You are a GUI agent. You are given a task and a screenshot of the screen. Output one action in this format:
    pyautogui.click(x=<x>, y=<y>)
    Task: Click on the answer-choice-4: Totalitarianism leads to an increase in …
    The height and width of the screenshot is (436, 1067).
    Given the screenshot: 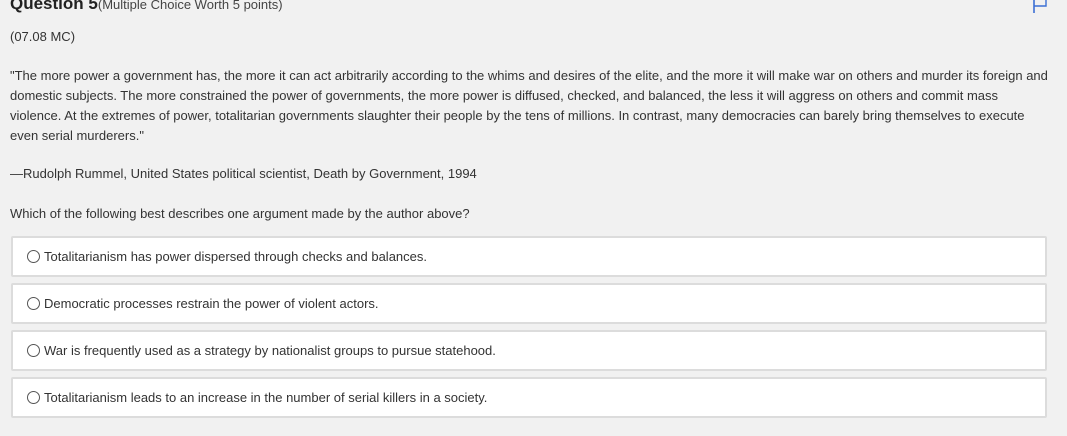 What is the action you would take?
    pyautogui.click(x=529, y=397)
    